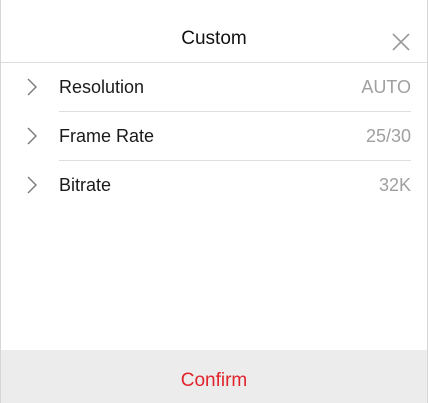 The height and width of the screenshot is (403, 428). What do you see at coordinates (386, 87) in the screenshot?
I see `row-value: AUTO` at bounding box center [386, 87].